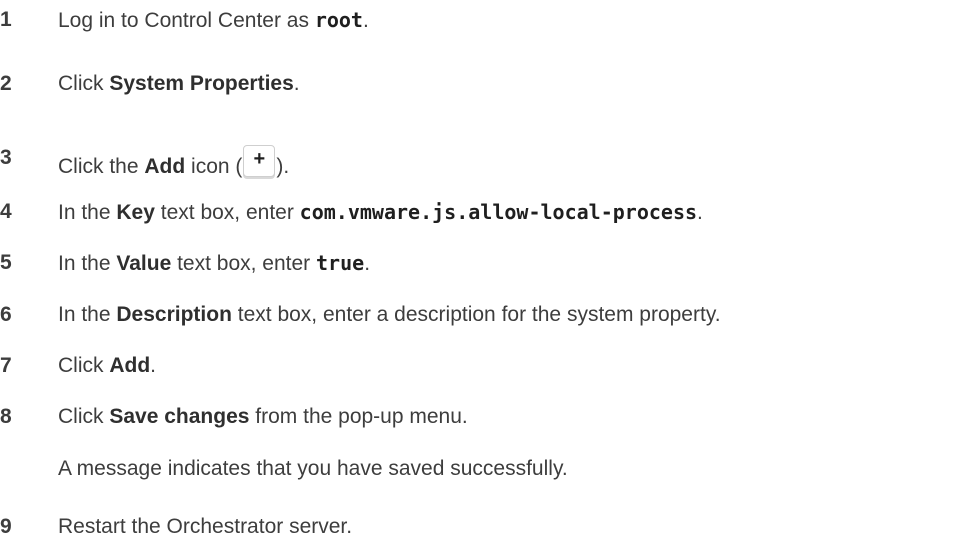 The image size is (980, 556). I want to click on step-number: 2, so click(6, 83).